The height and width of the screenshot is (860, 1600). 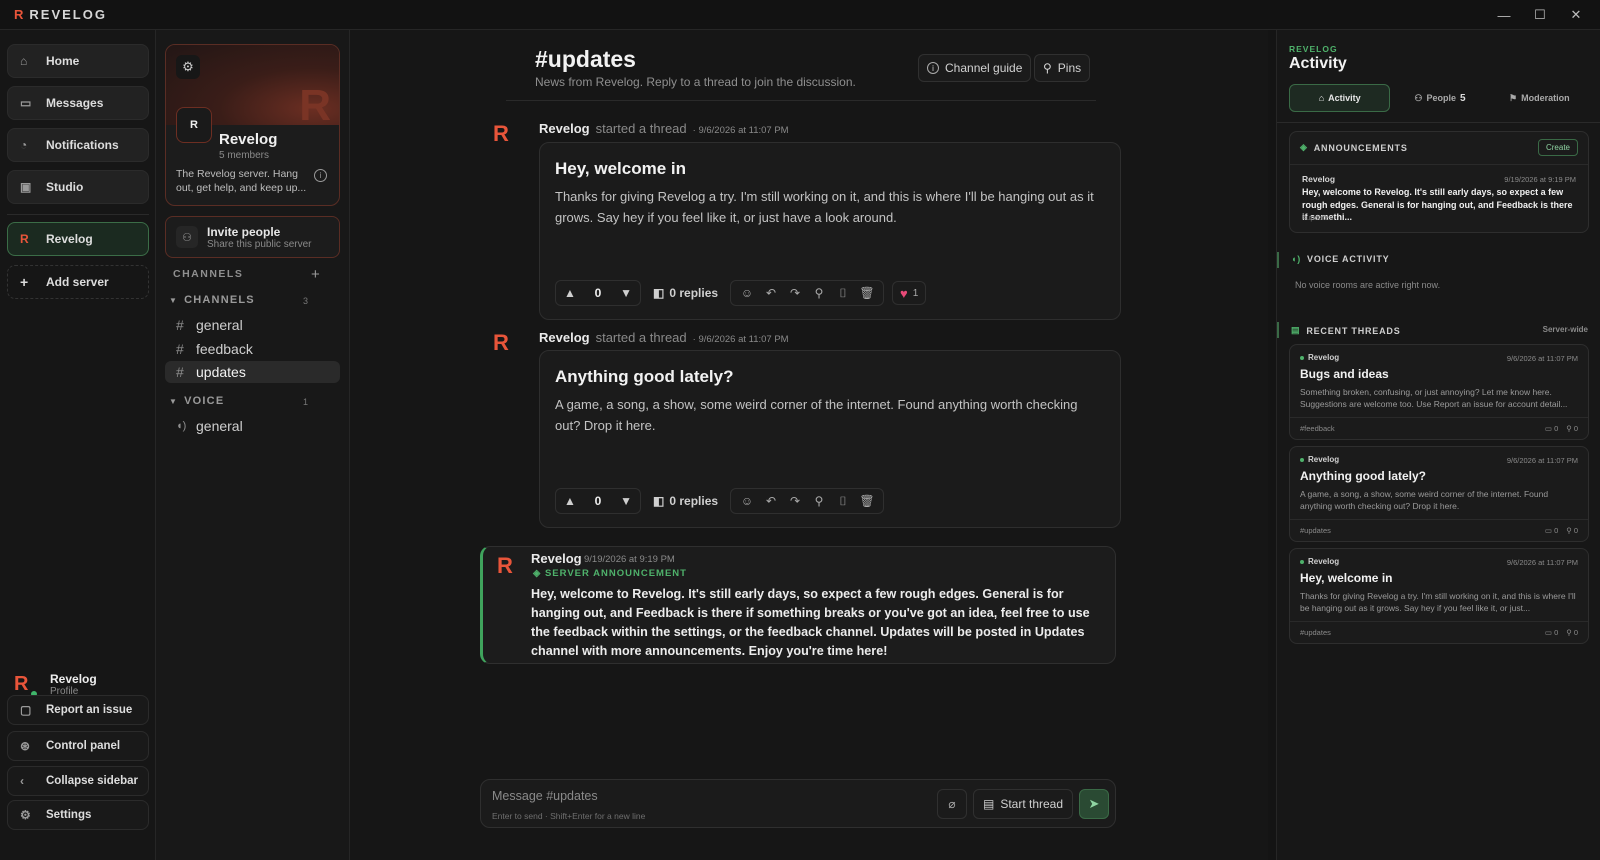 What do you see at coordinates (545, 796) in the screenshot?
I see `message-input: Message #updates` at bounding box center [545, 796].